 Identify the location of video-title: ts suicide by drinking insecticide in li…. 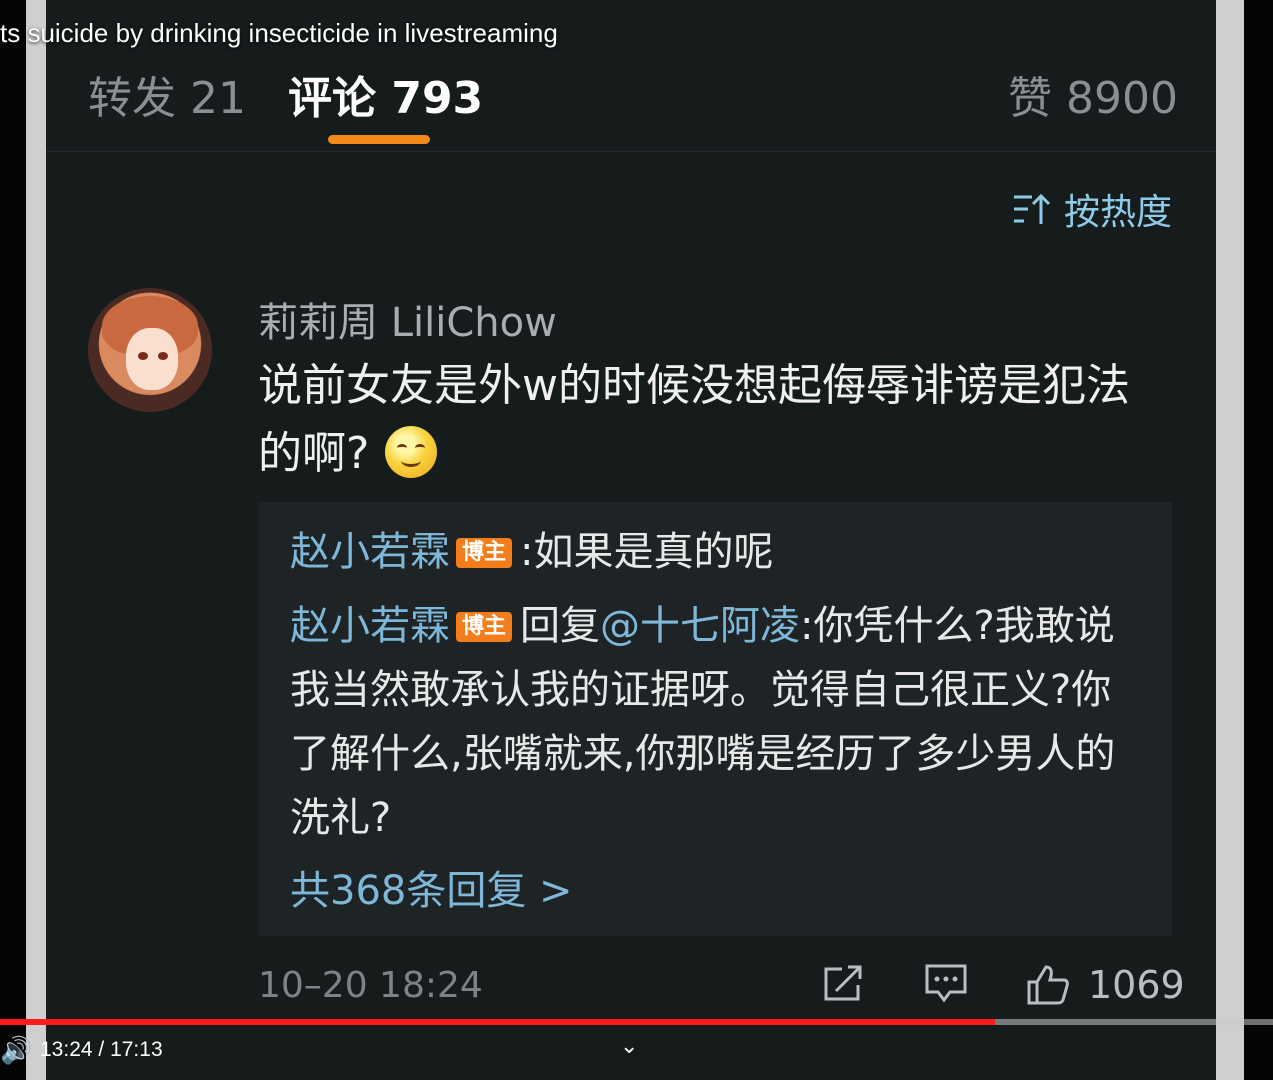
(279, 33).